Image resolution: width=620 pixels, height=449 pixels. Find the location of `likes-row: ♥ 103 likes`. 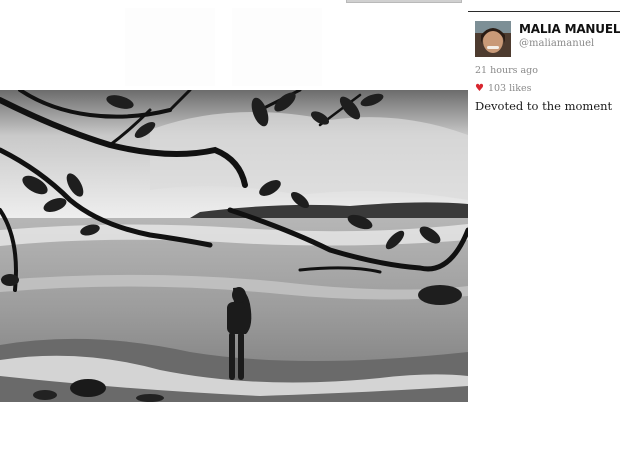

likes-row: ♥ 103 likes is located at coordinates (503, 88).